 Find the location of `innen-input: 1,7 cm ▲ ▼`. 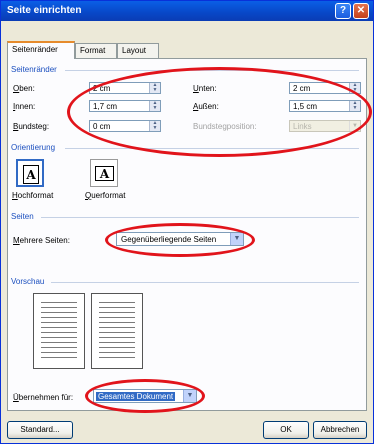

innen-input: 1,7 cm ▲ ▼ is located at coordinates (125, 106).